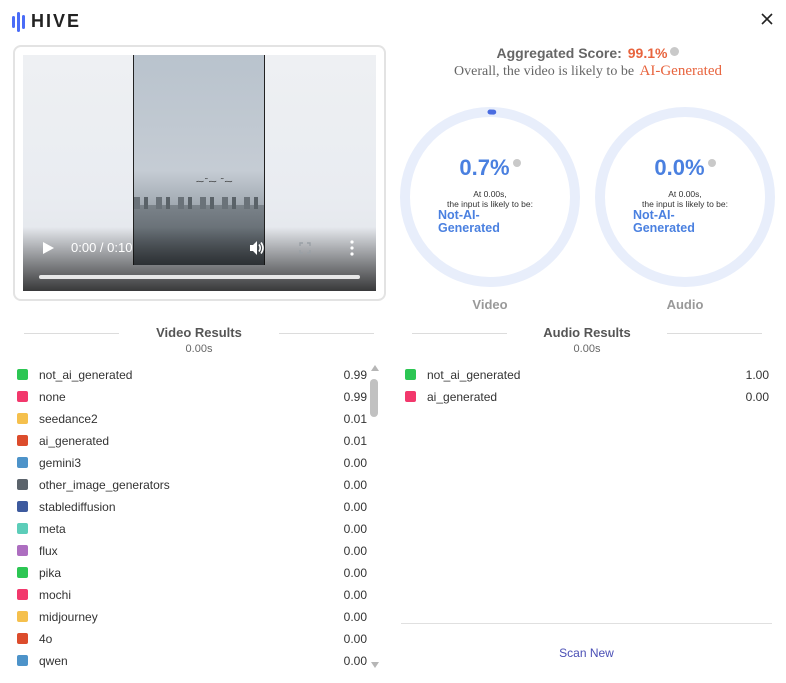  What do you see at coordinates (18, 21) in the screenshot?
I see `hive-logo-icon` at bounding box center [18, 21].